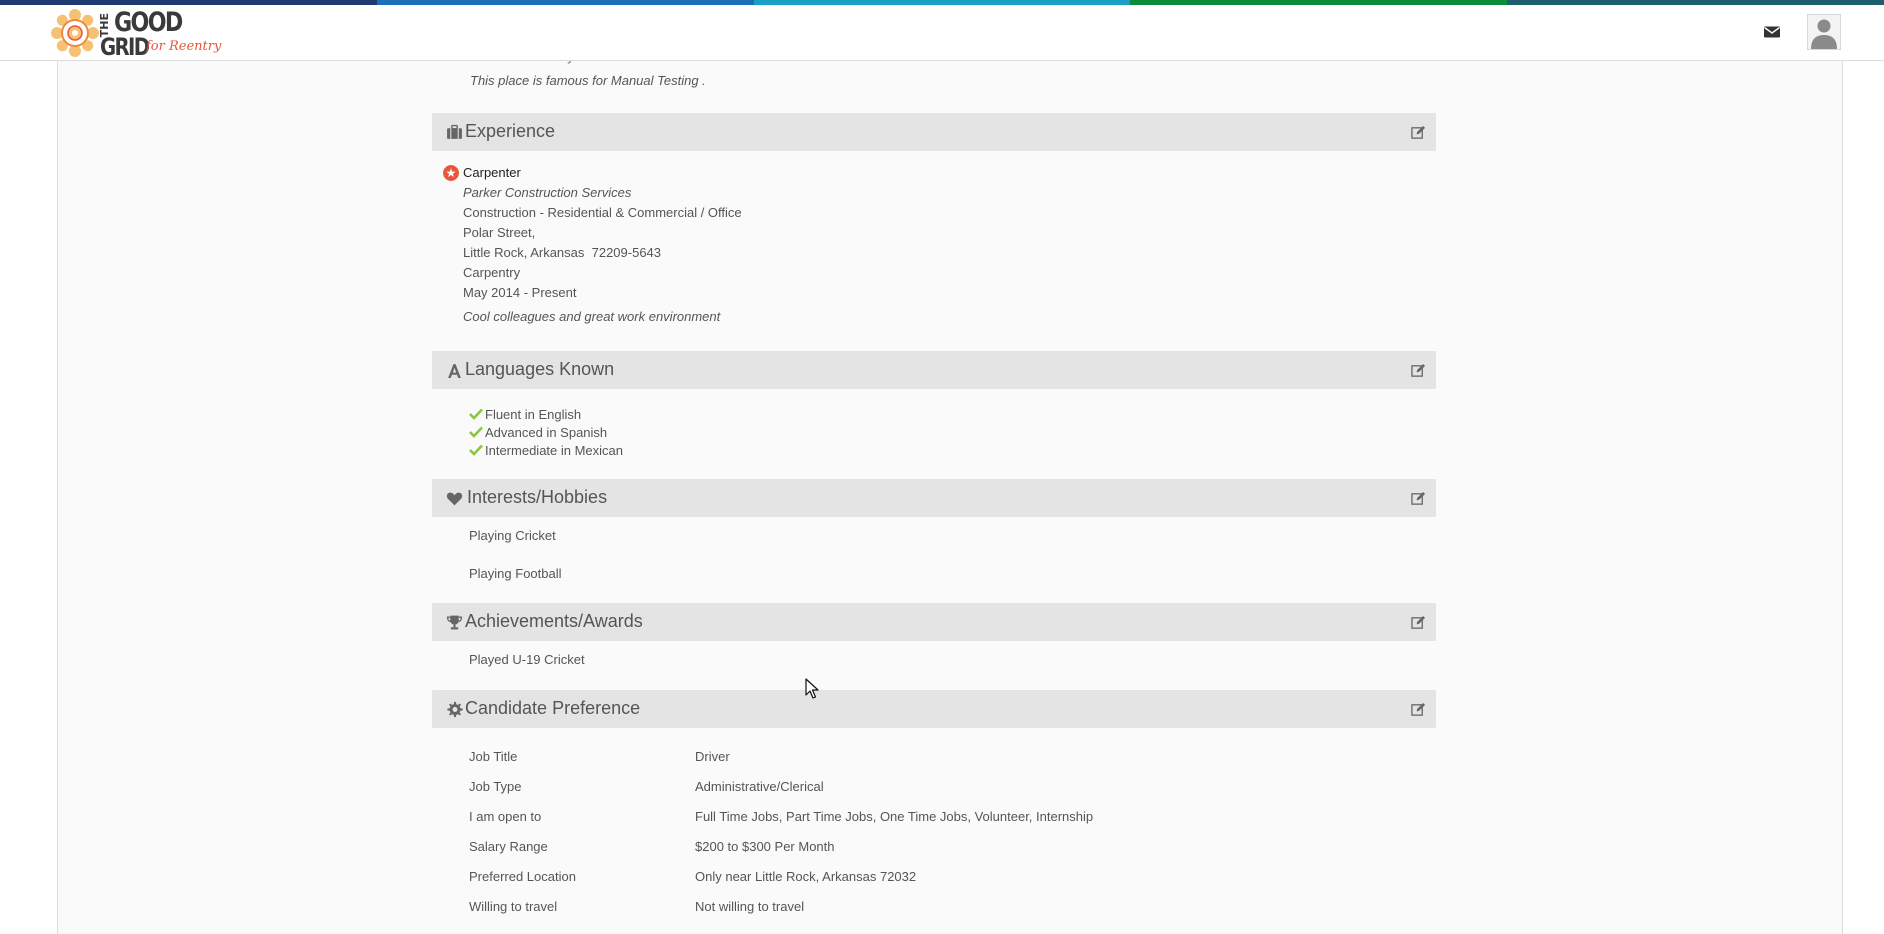 The image size is (1884, 934). I want to click on achievements-title: Achievements/Awards, so click(554, 621).